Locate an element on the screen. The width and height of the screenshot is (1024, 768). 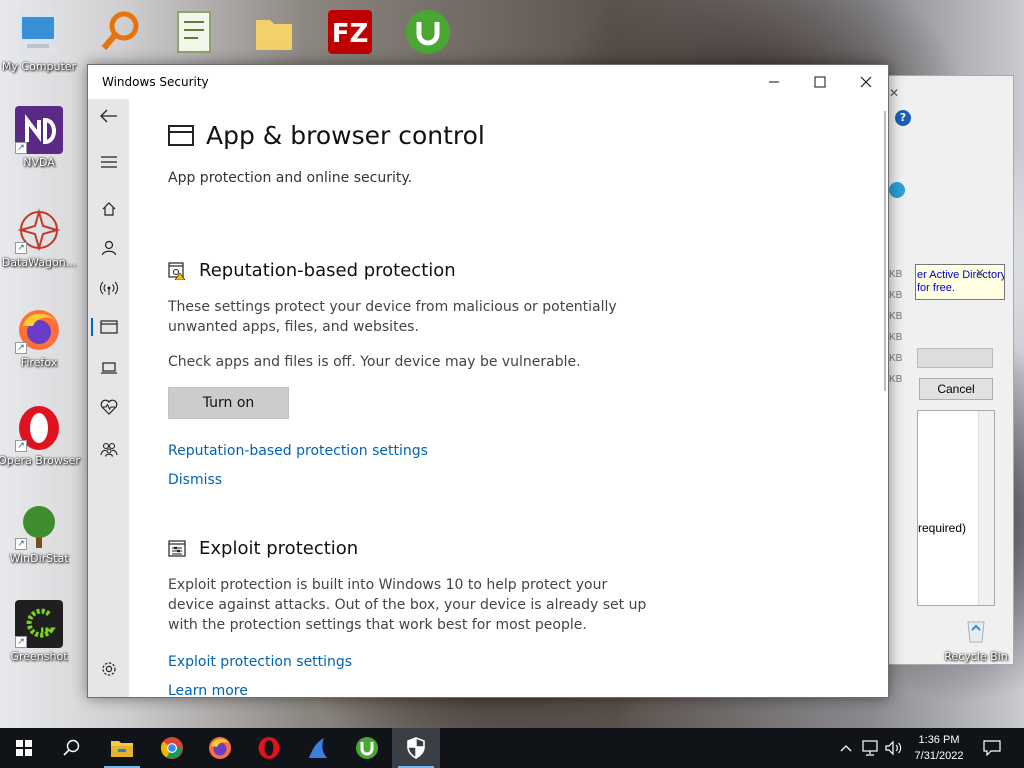
close-icon: ✕ is located at coordinates (894, 93).